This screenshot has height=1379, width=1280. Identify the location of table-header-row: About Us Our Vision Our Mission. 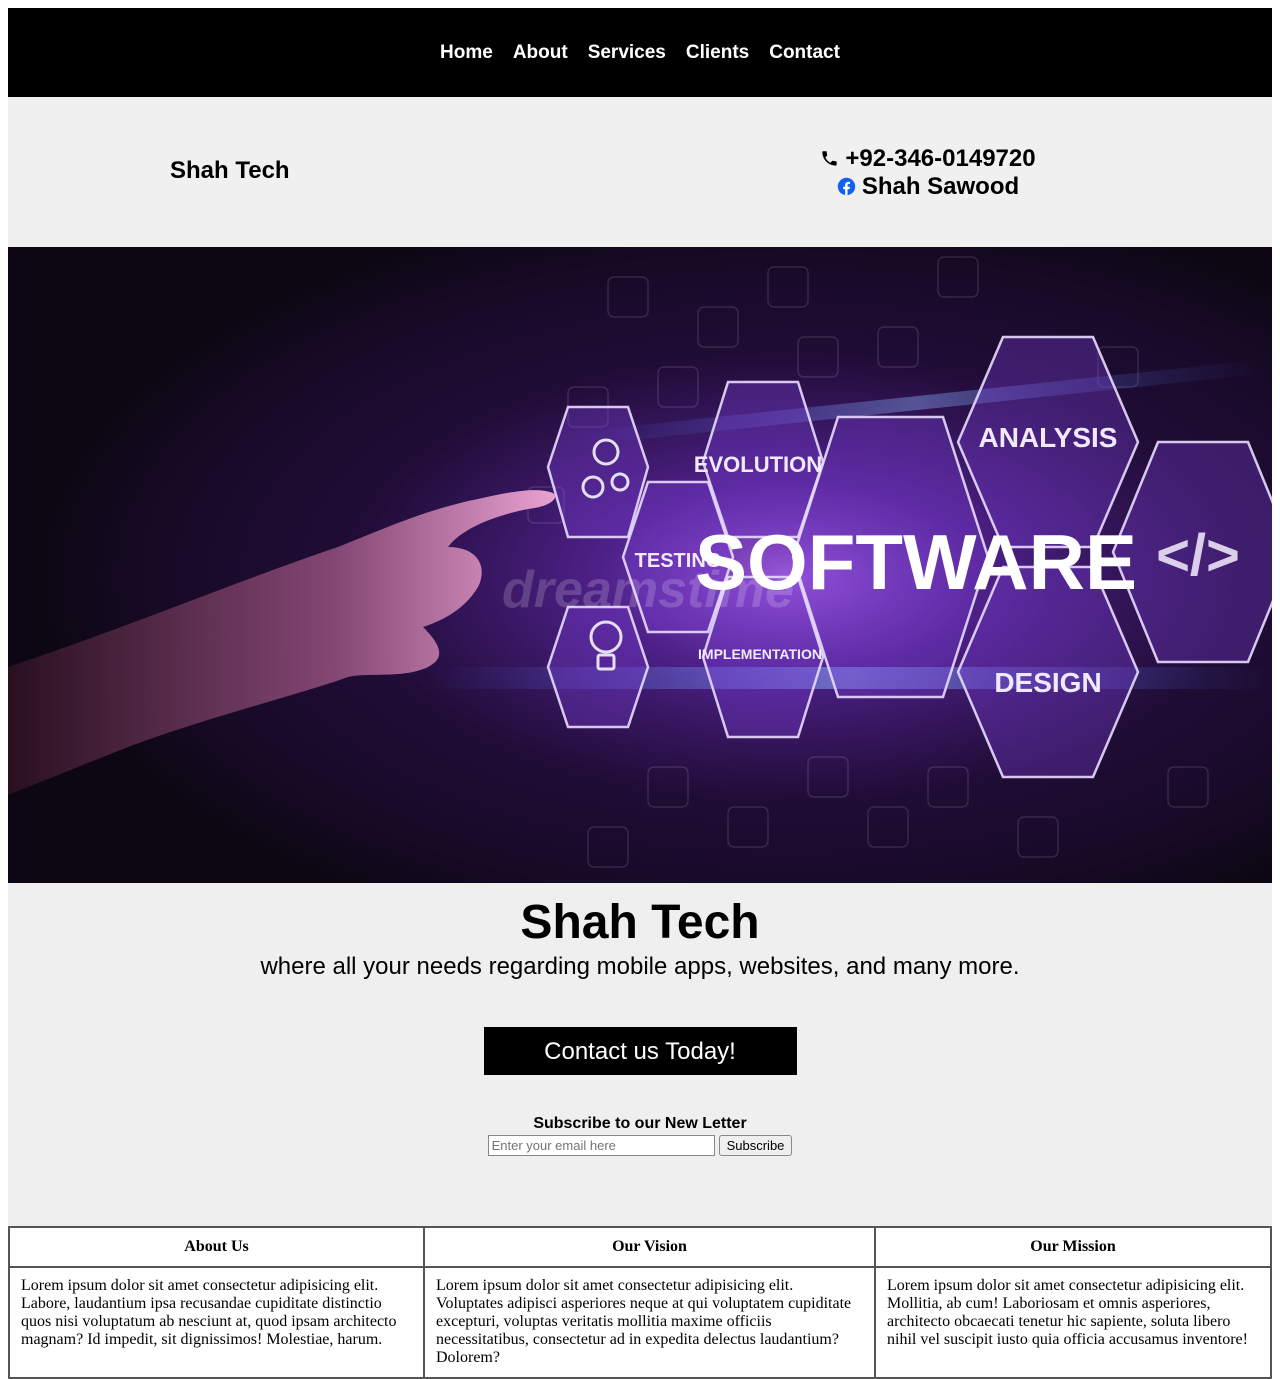
(640, 1247).